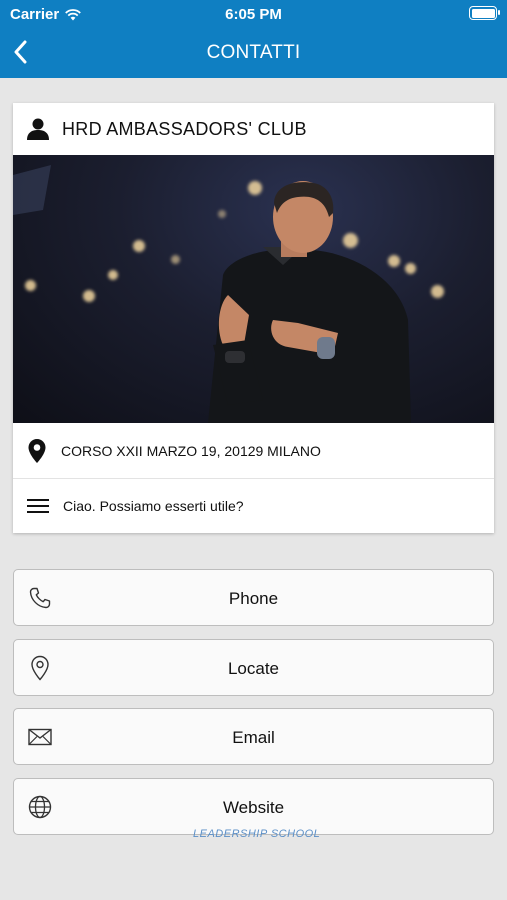 The image size is (507, 900). I want to click on status-time: 6:05 PM, so click(253, 14).